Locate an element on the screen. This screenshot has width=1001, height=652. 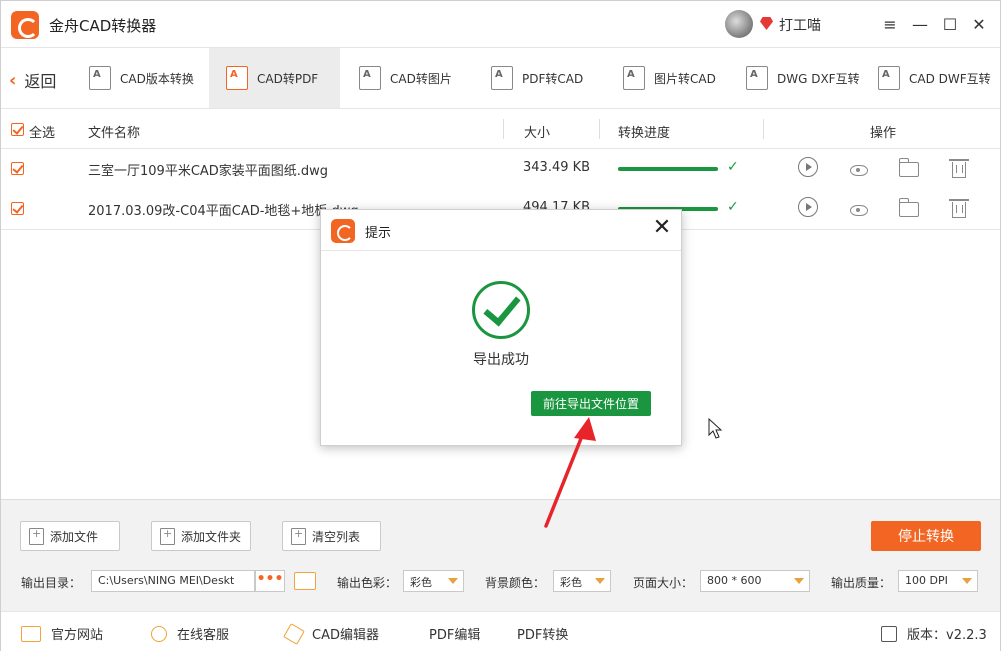
add-file-button: 添加文件 is located at coordinates (70, 536).